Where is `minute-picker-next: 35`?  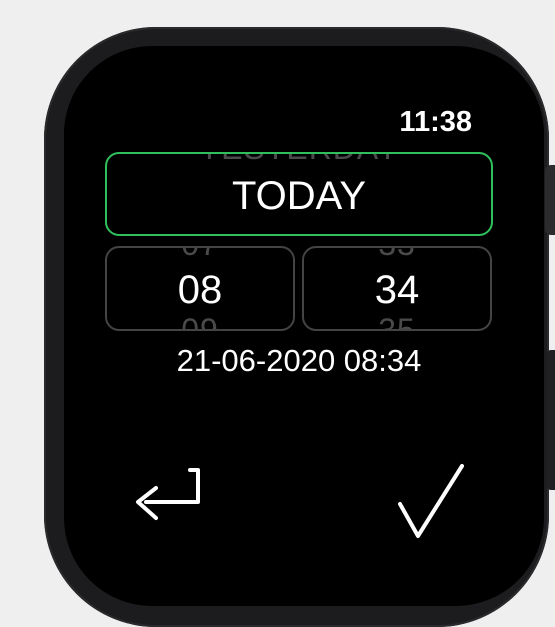
minute-picker-next: 35 is located at coordinates (397, 321).